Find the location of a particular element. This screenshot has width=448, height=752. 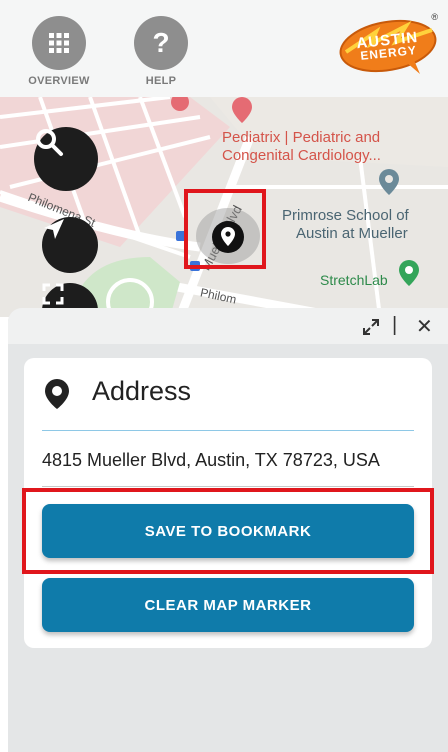

title-divider is located at coordinates (228, 430).